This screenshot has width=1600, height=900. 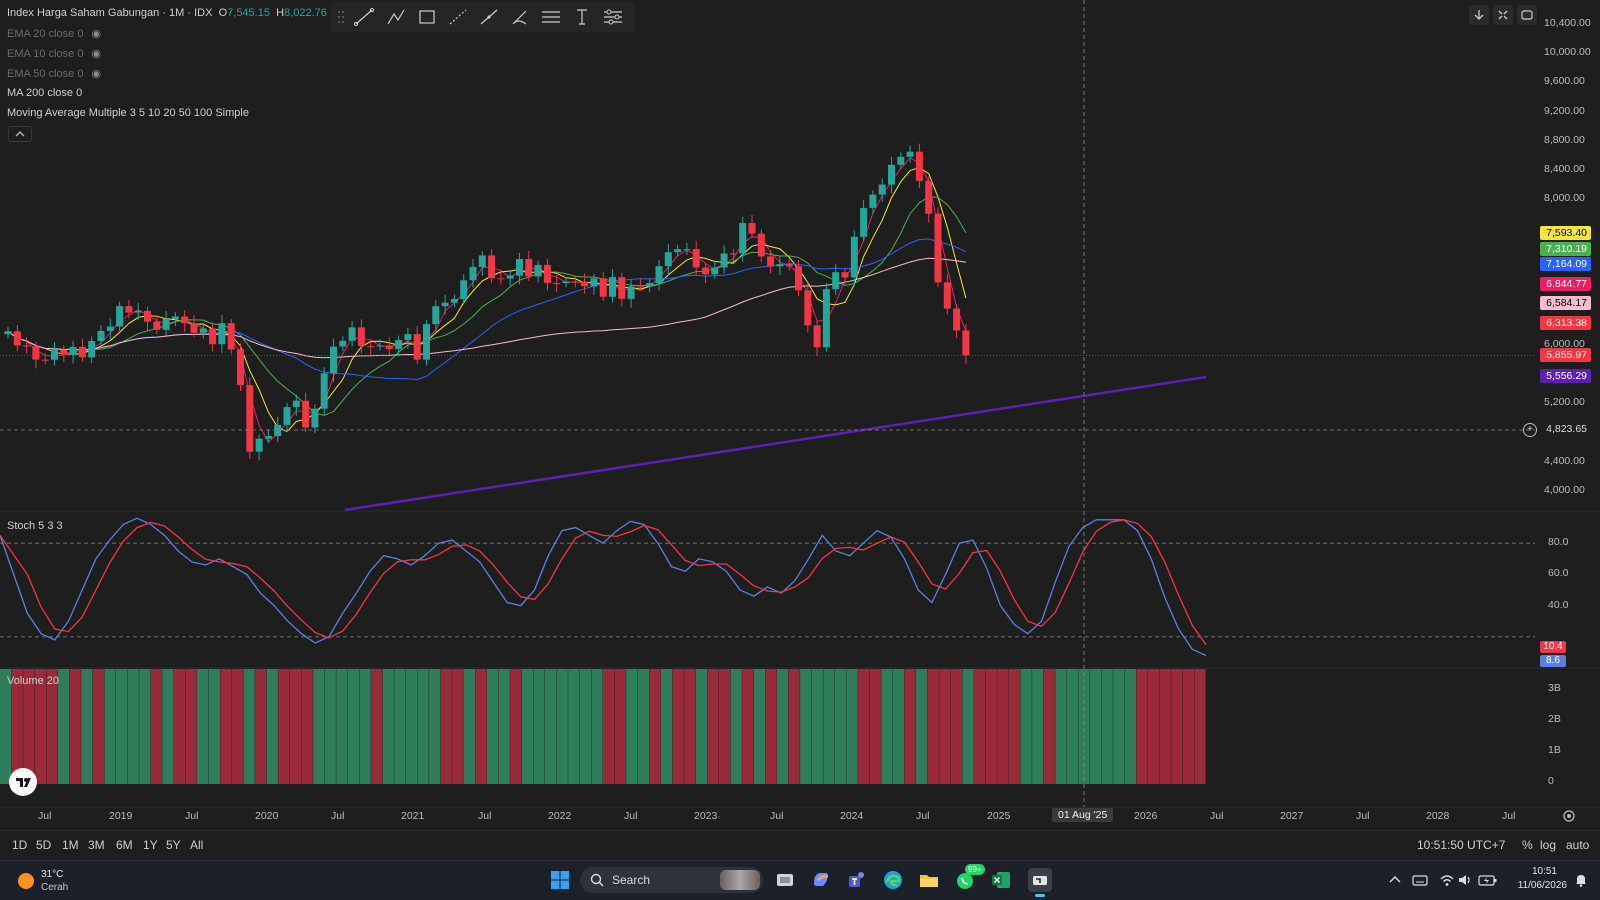 What do you see at coordinates (488, 17) in the screenshot?
I see `extended-line-tool` at bounding box center [488, 17].